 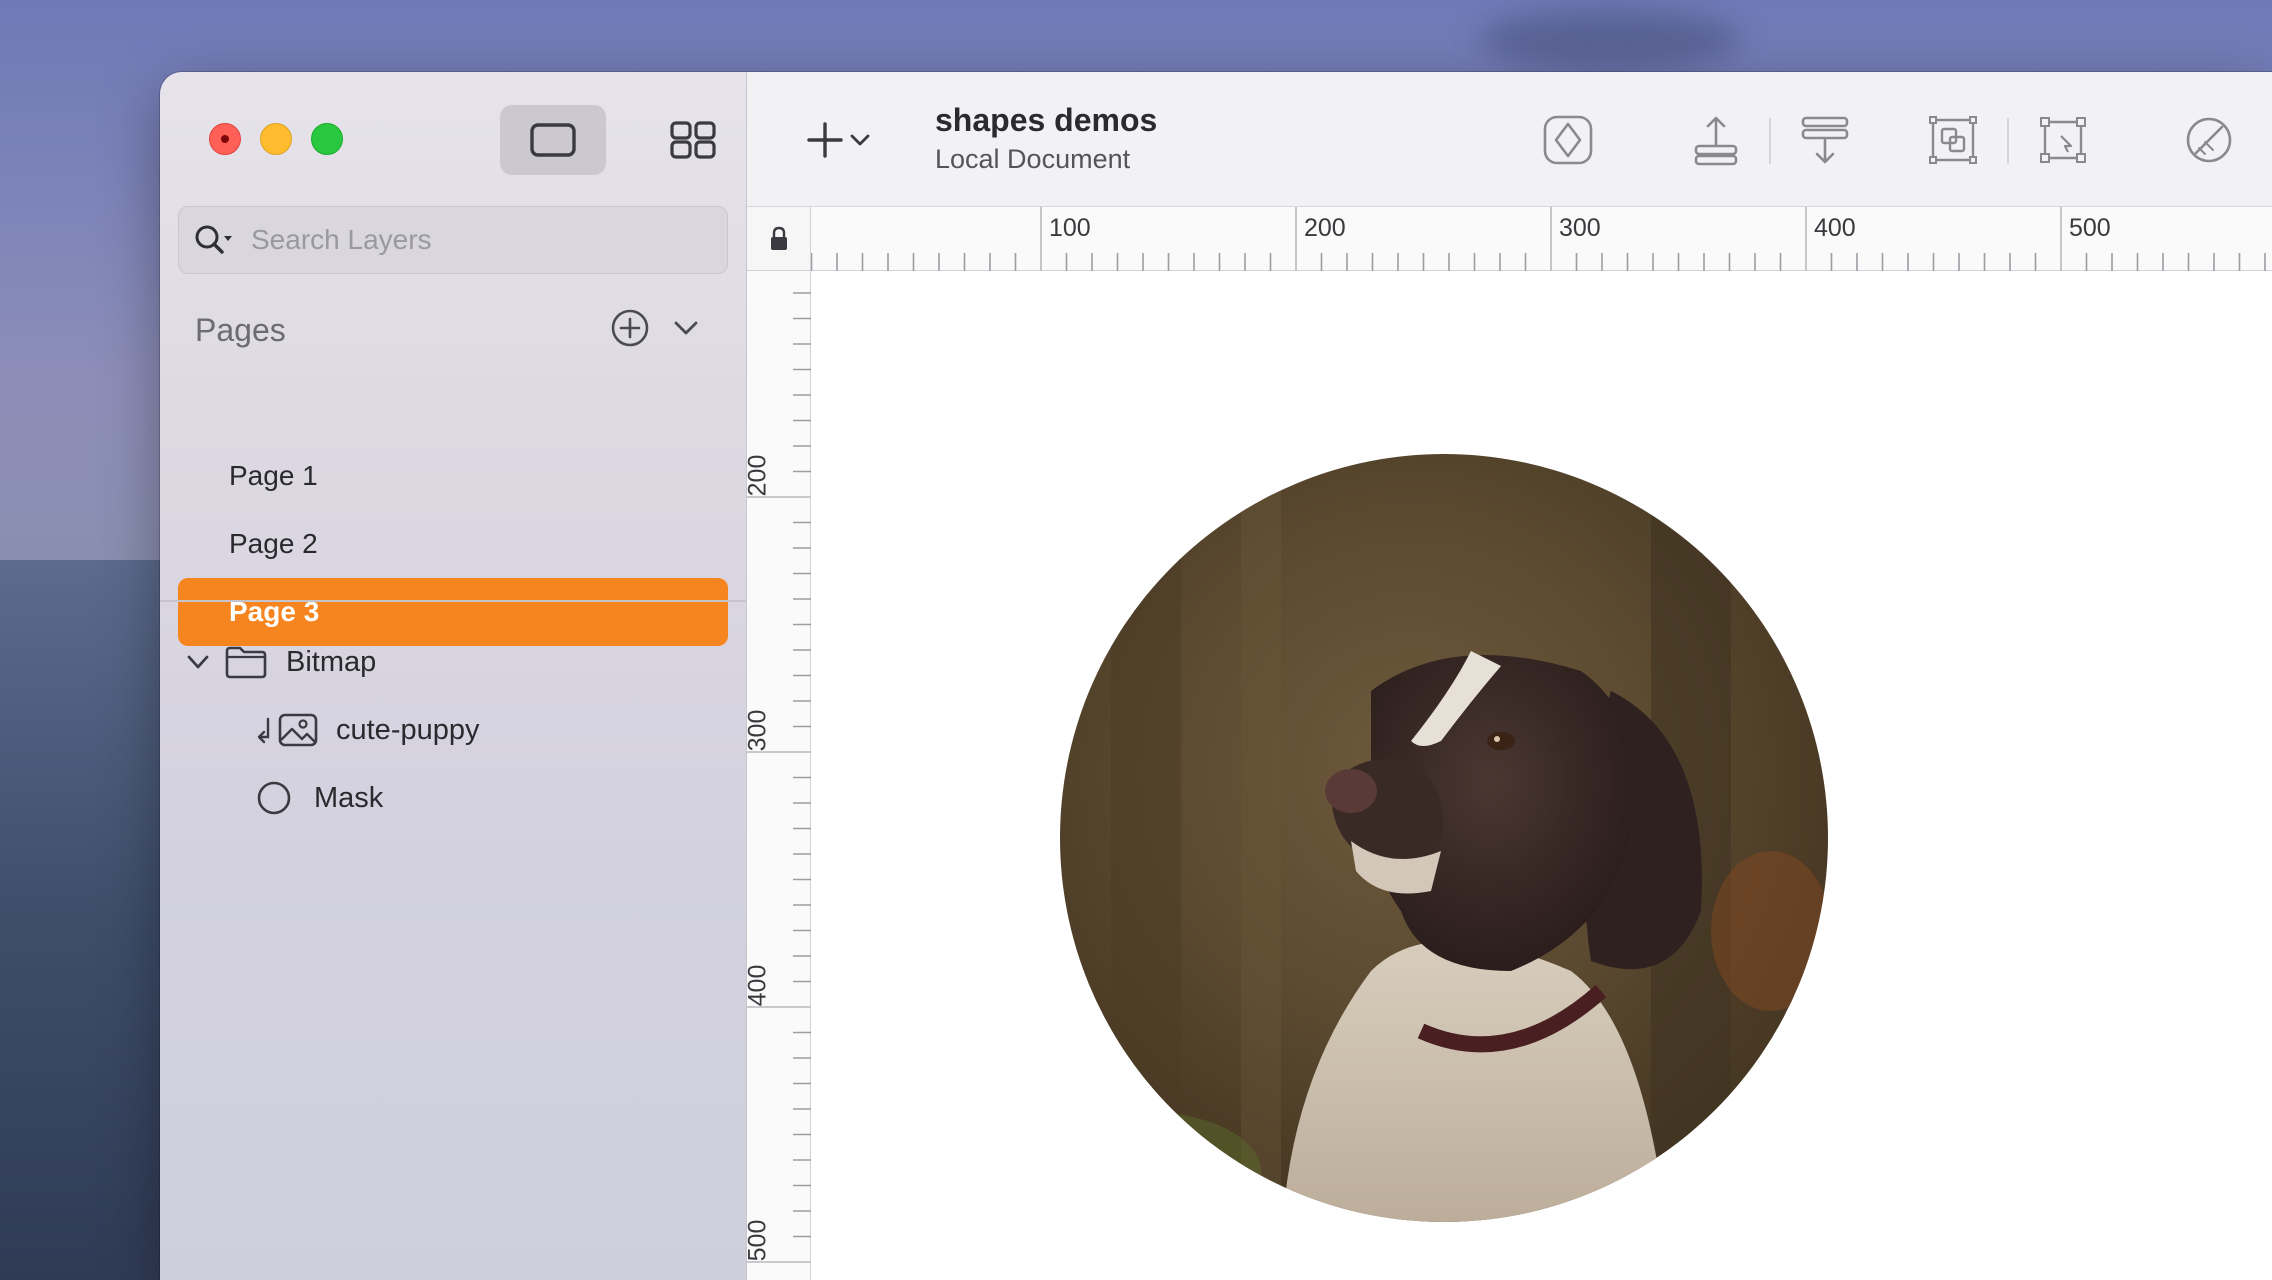 I want to click on page-item-label: Page 1, so click(x=273, y=475).